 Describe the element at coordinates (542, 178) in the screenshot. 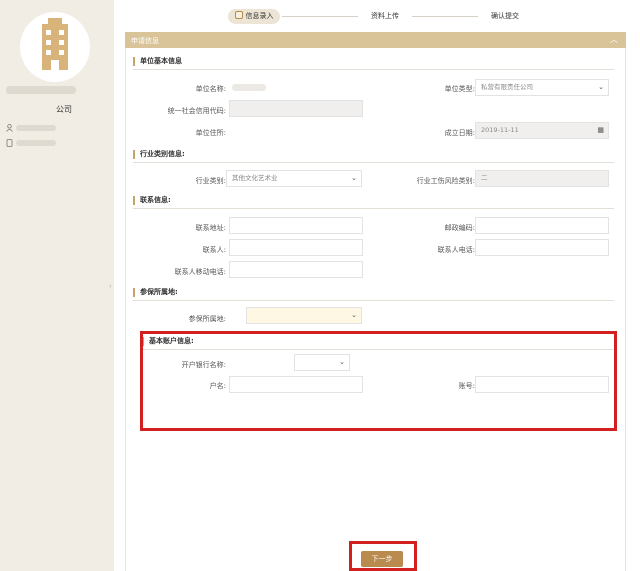

I see `risk-category-field: 二` at that location.